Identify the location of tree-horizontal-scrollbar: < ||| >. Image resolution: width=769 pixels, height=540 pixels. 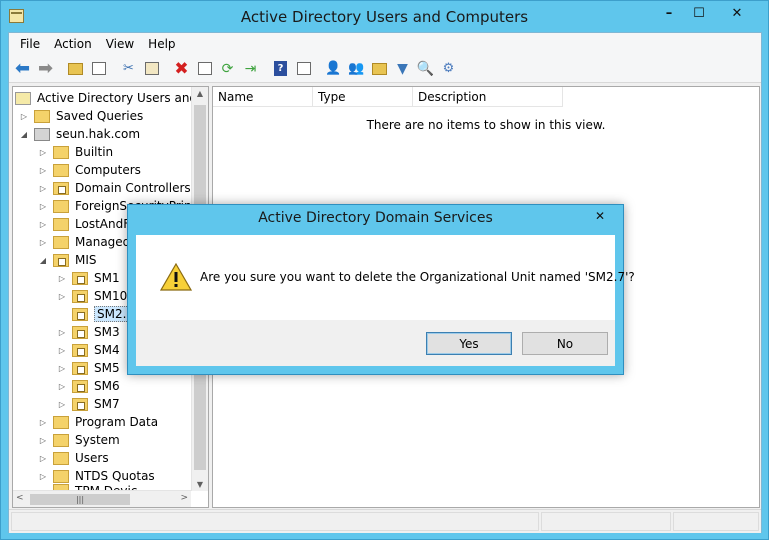
(102, 498).